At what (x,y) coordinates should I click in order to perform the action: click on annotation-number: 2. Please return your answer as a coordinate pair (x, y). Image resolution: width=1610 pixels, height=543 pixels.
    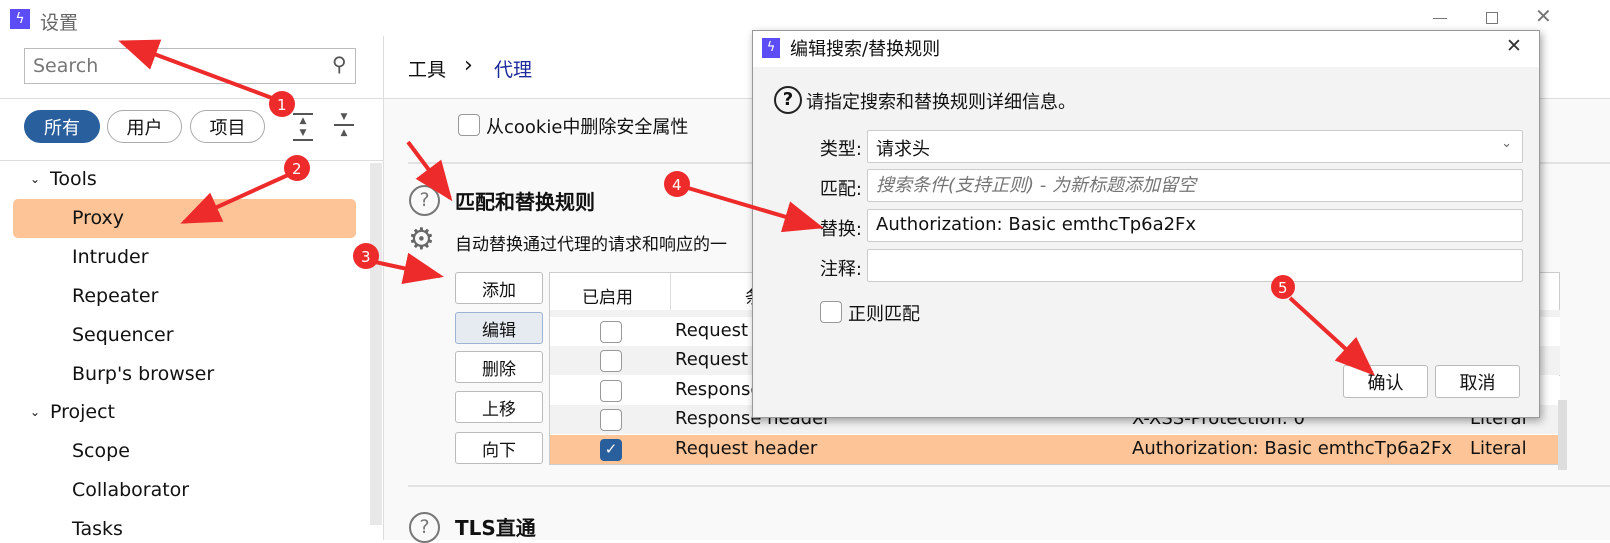
    Looking at the image, I should click on (297, 169).